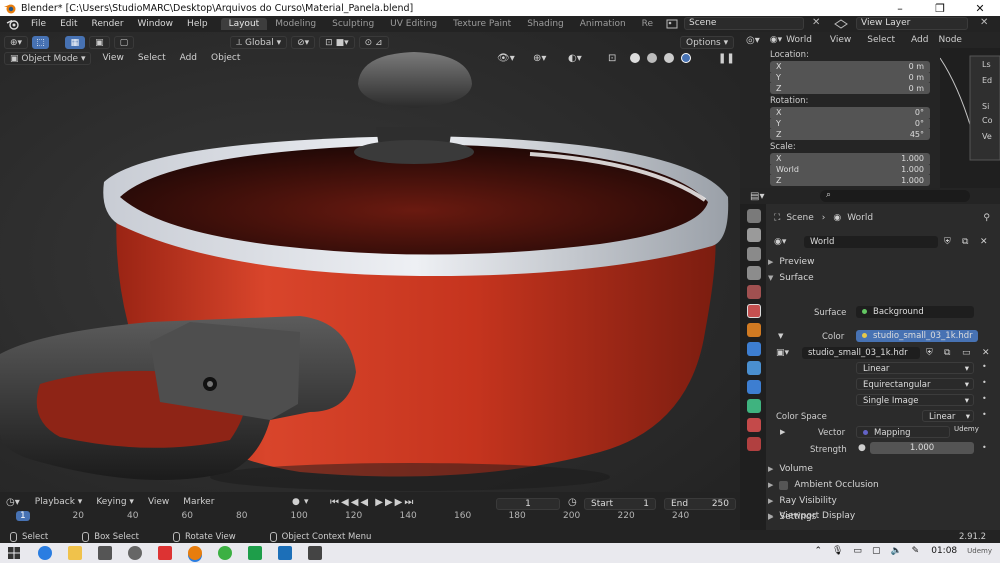 The height and width of the screenshot is (563, 1000). I want to click on app-icon, so click(135, 553).